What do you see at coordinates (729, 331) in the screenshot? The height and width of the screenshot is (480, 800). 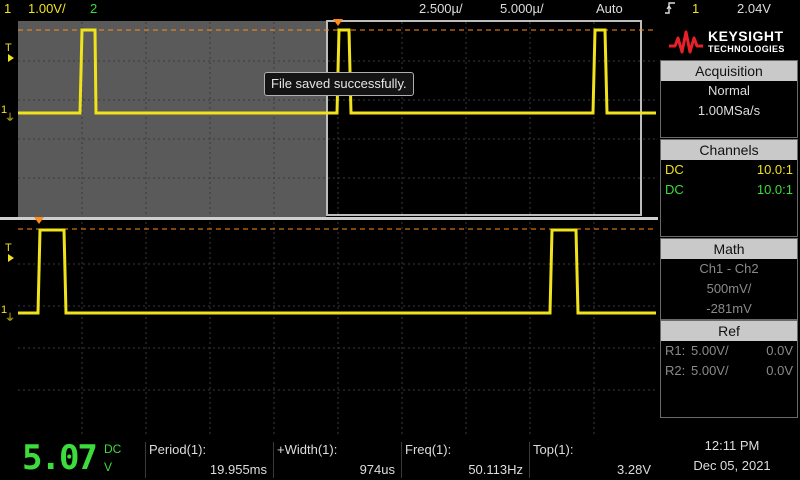 I see `ref-header: Ref` at bounding box center [729, 331].